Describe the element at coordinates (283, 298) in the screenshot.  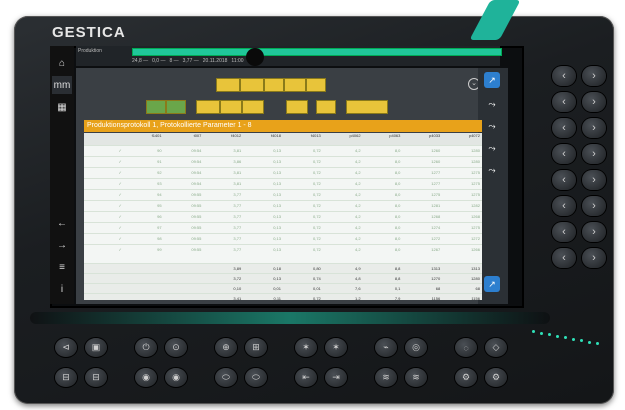
I see `stat-row: 3,41 0,11 0,72 1,2 7,9 1156 1156` at that location.